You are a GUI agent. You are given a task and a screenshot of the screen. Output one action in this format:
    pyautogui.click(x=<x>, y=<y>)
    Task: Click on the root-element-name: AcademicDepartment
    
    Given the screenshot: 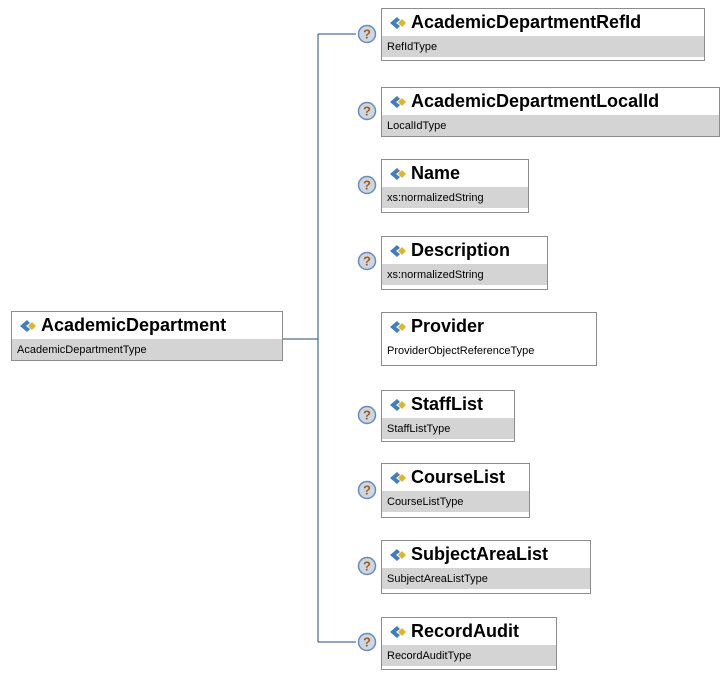 What is the action you would take?
    pyautogui.click(x=134, y=325)
    